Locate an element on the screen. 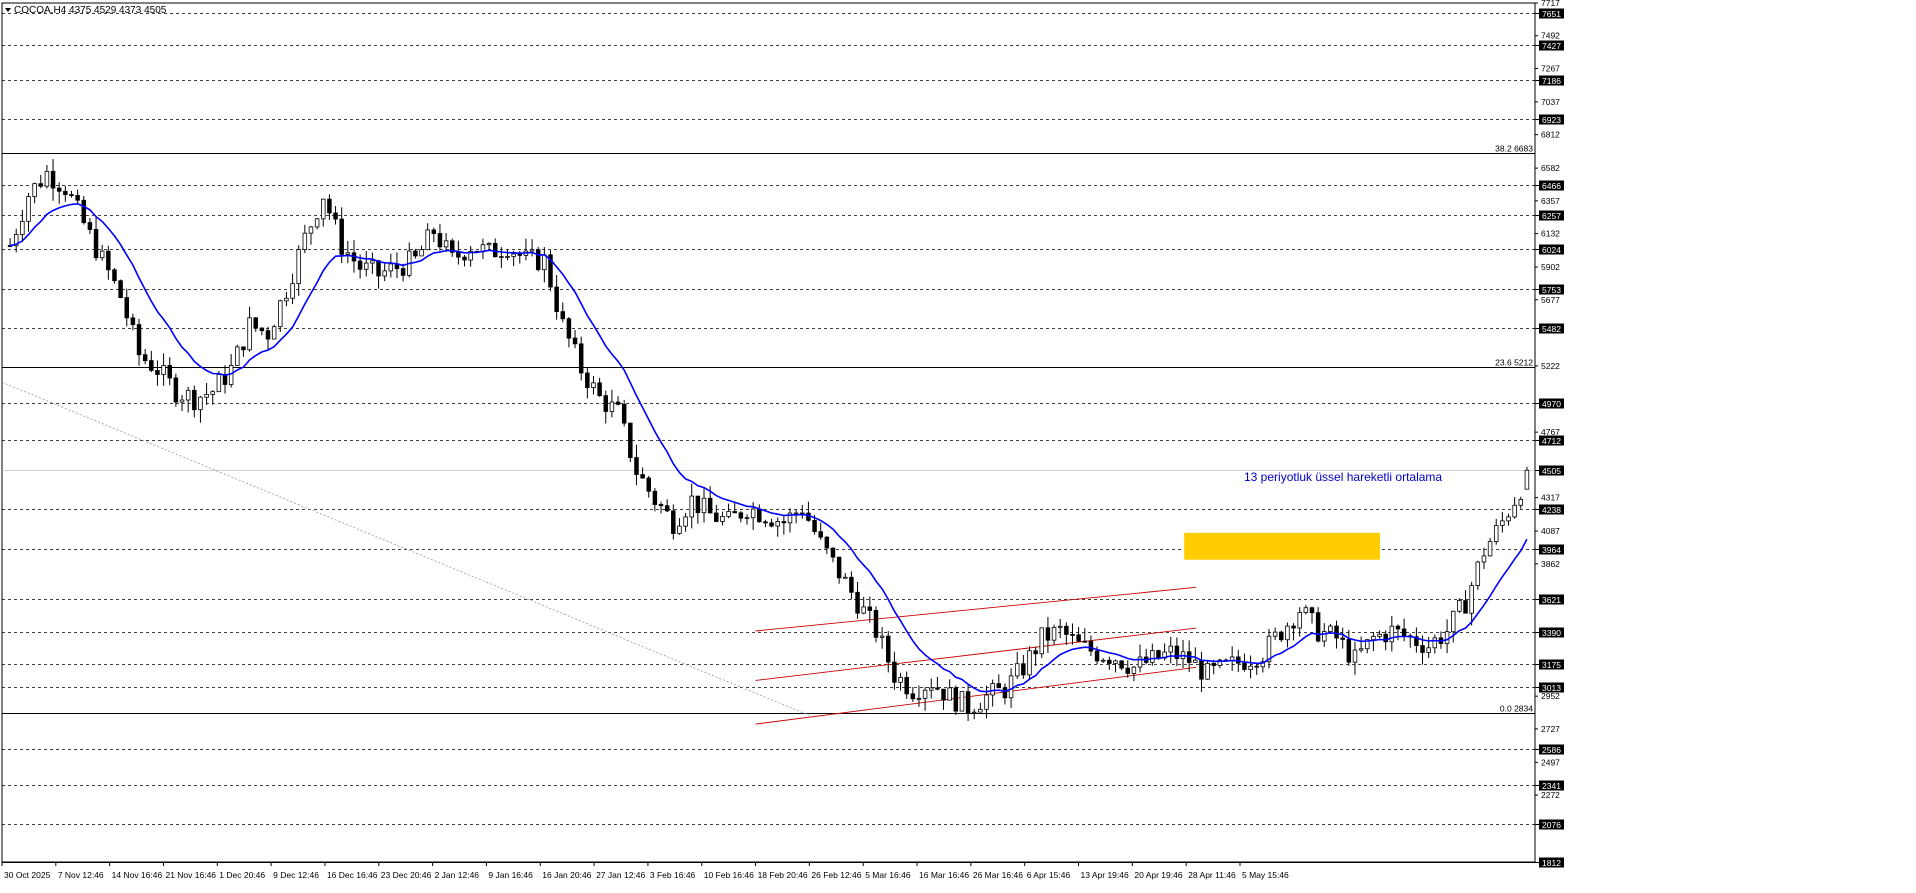 Image resolution: width=1916 pixels, height=893 pixels. price-marker-label: 5753 is located at coordinates (1551, 290).